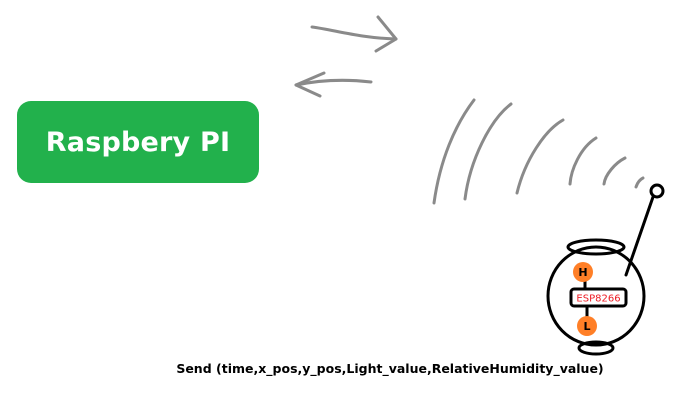 This screenshot has height=406, width=685. I want to click on arrow-right-icon, so click(354, 34).